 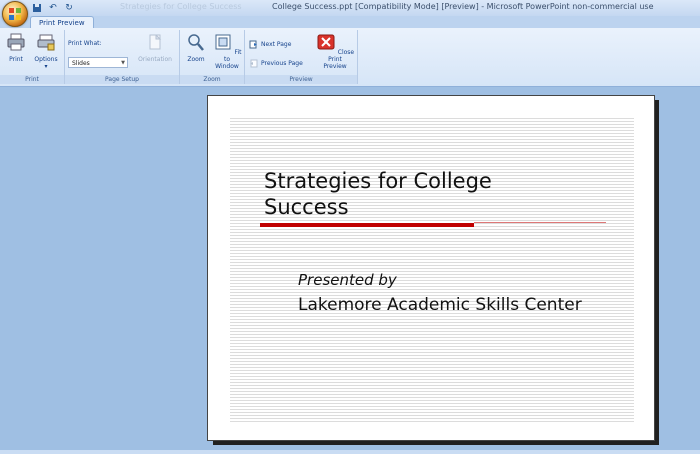 I want to click on fit-window-icon, so click(x=223, y=42).